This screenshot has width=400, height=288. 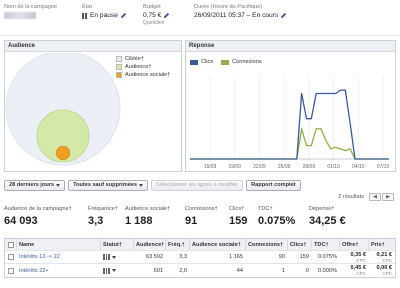 What do you see at coordinates (290, 46) in the screenshot?
I see `reponse-panel-title: Réponse` at bounding box center [290, 46].